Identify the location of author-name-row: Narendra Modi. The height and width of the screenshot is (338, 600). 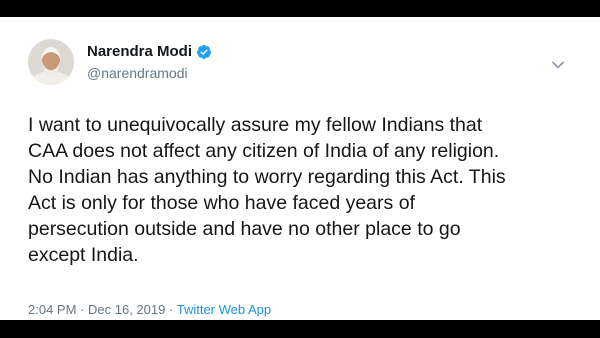
(149, 51).